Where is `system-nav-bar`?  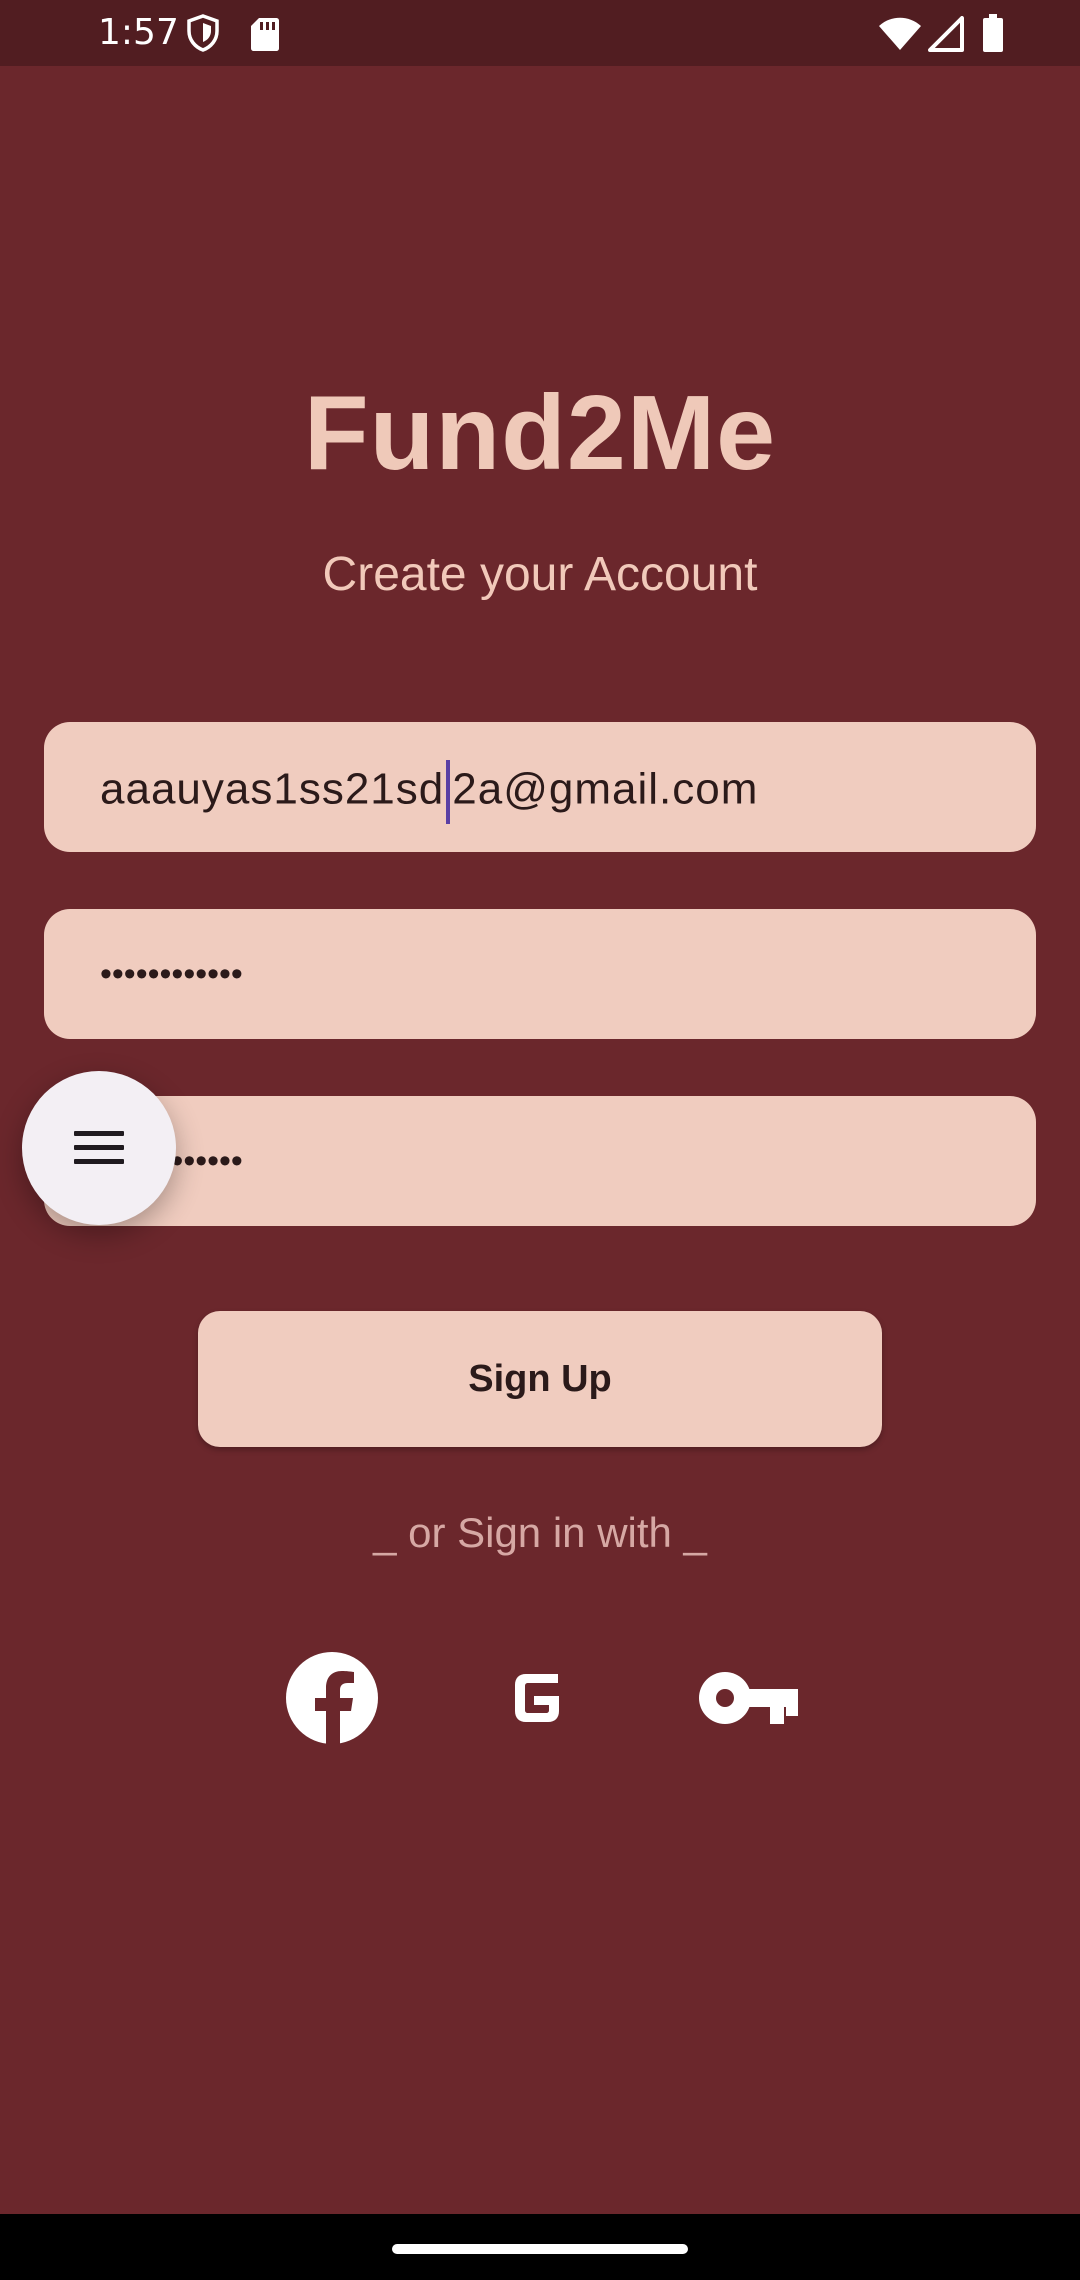 system-nav-bar is located at coordinates (540, 2247).